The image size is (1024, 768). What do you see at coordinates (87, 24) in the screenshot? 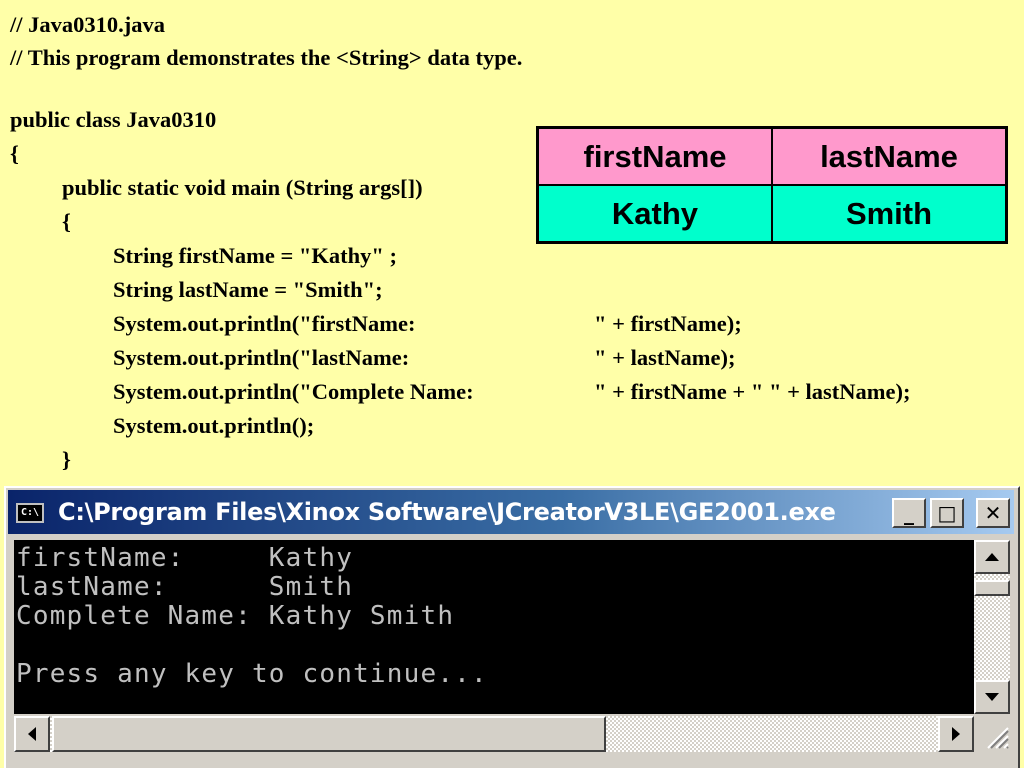
I see `code-line-comment-1: // Java0310.java` at bounding box center [87, 24].